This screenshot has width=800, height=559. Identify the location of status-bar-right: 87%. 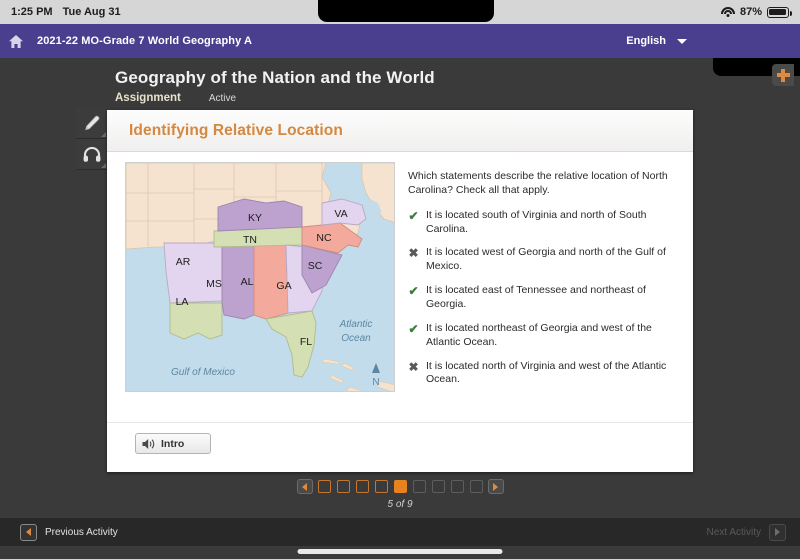
(756, 12).